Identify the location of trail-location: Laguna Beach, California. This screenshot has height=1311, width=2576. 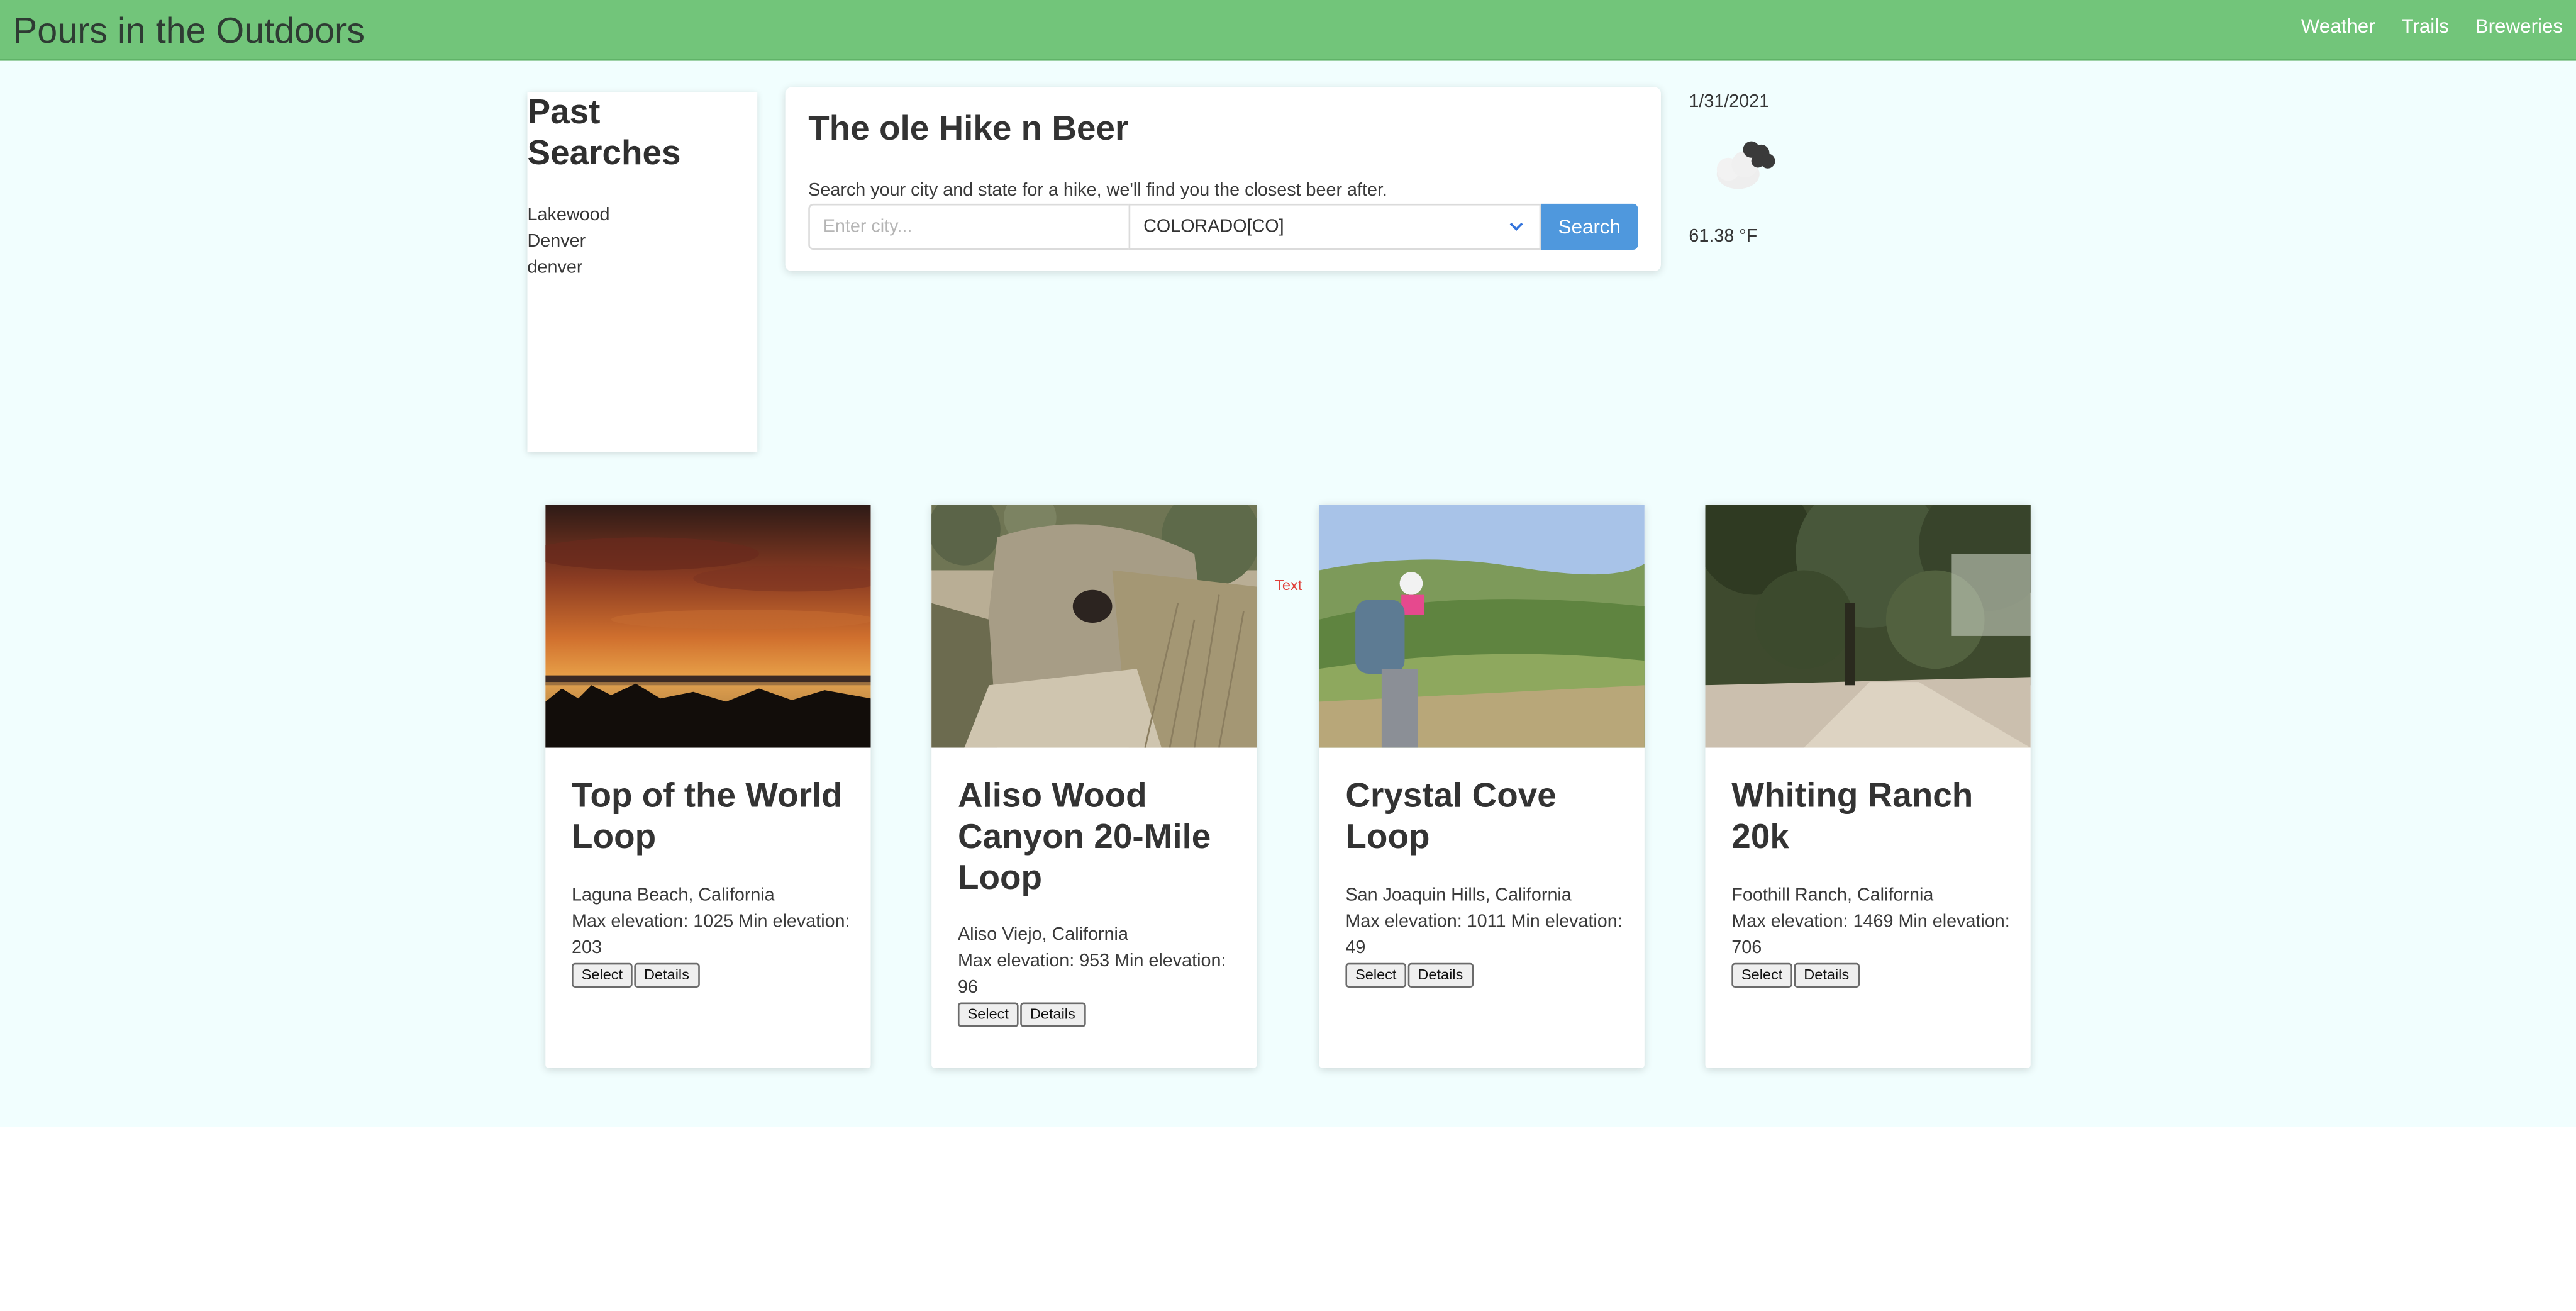
(673, 896).